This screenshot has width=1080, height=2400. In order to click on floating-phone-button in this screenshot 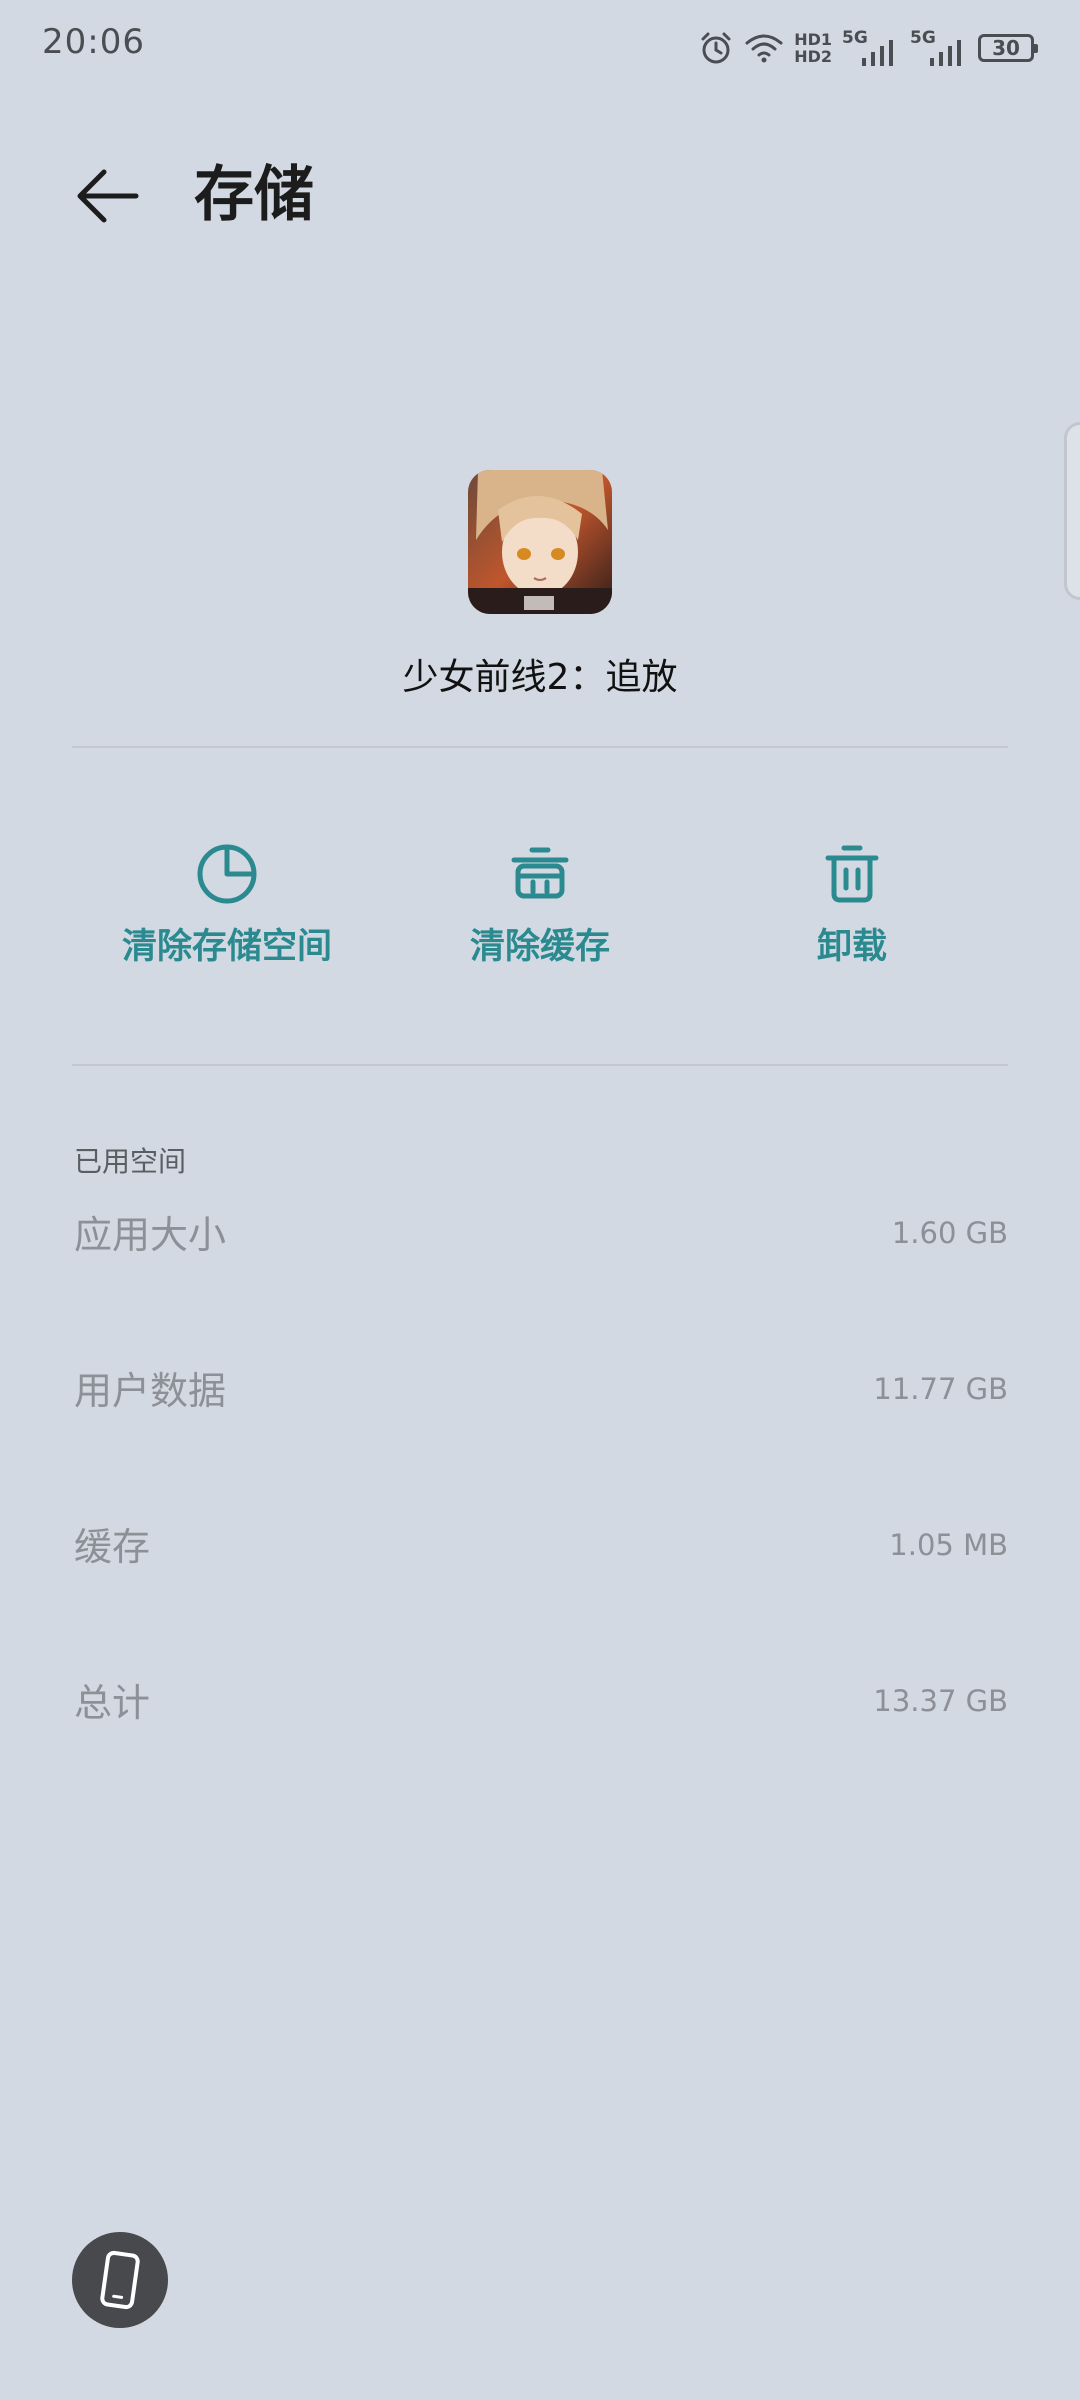, I will do `click(120, 2280)`.